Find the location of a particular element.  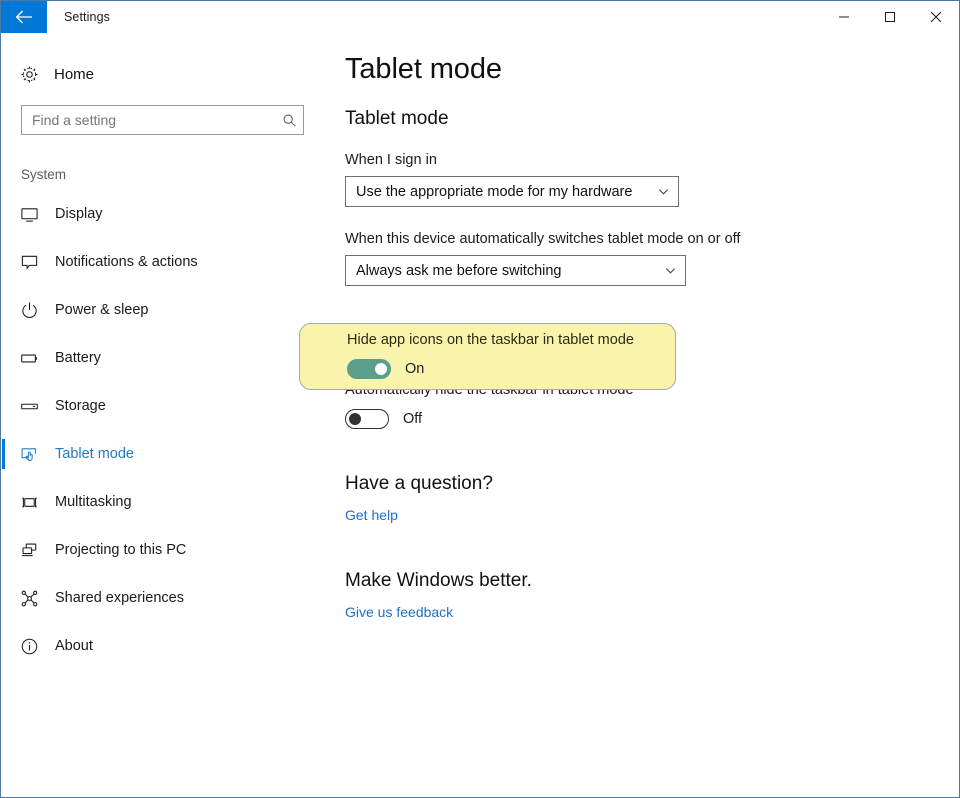

hide-app-icons-toggle is located at coordinates (369, 369).